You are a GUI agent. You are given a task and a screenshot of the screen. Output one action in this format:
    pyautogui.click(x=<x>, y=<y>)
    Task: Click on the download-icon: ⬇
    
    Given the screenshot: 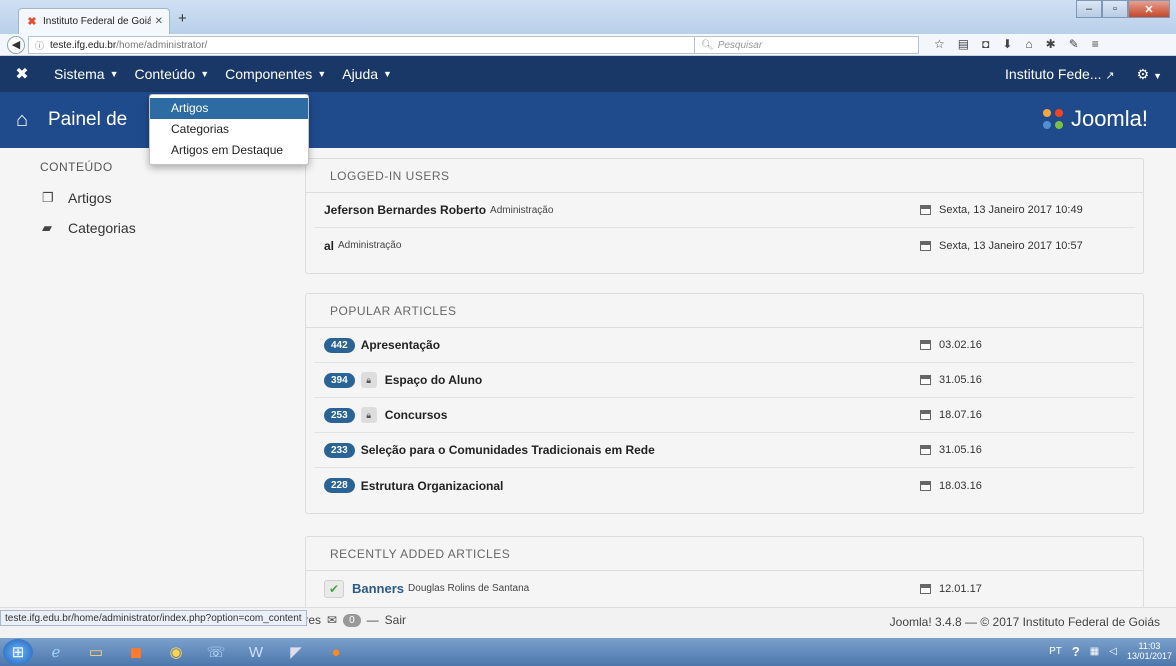 What is the action you would take?
    pyautogui.click(x=1007, y=44)
    